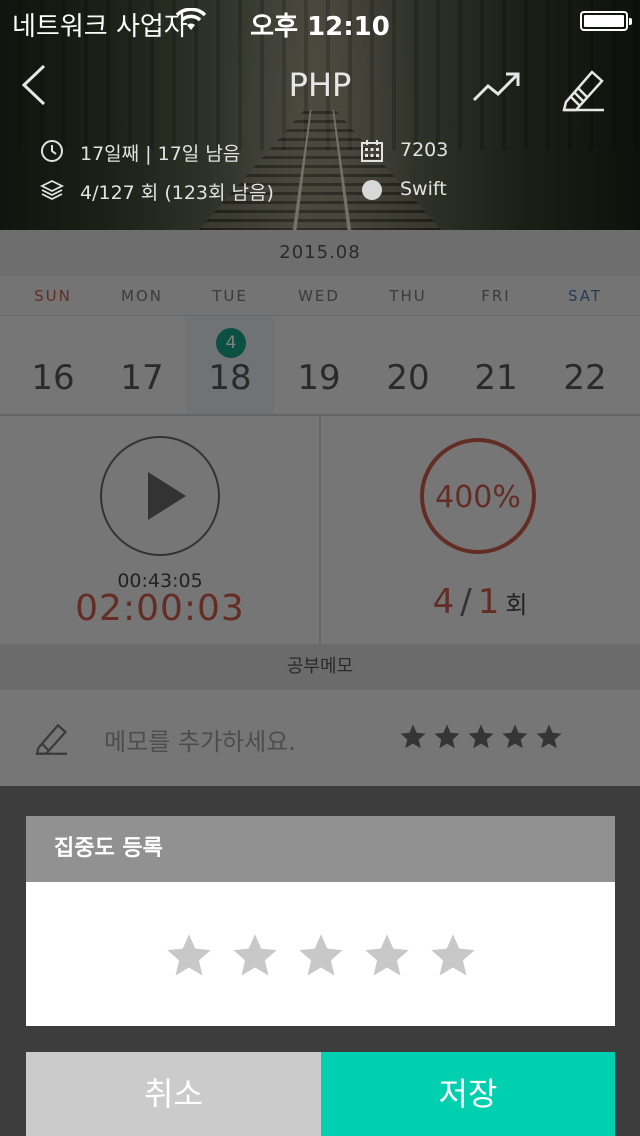 Image resolution: width=640 pixels, height=1136 pixels. What do you see at coordinates (497, 88) in the screenshot?
I see `trend-chart-icon` at bounding box center [497, 88].